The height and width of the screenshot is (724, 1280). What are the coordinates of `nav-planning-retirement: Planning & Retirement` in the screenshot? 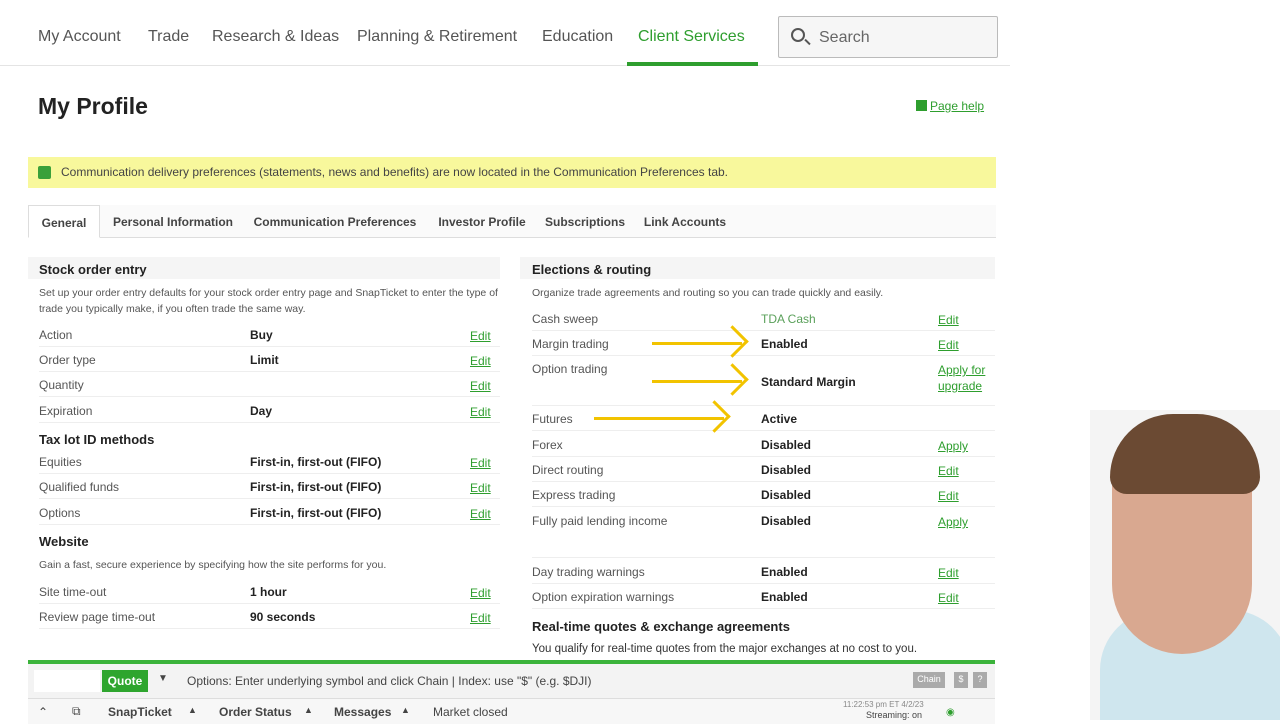 It's located at (437, 37).